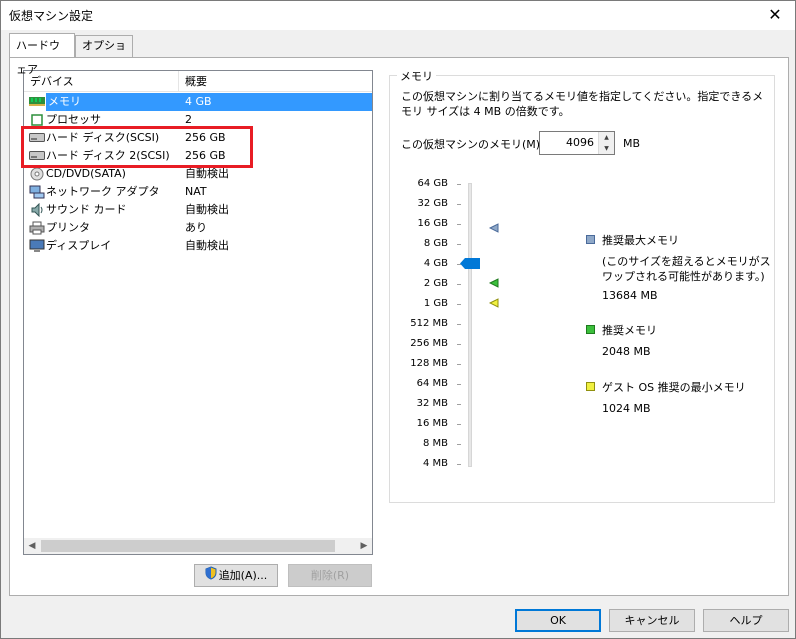 This screenshot has width=796, height=639. I want to click on memory-field-label: この仮想マシンのメモリ(M):, so click(472, 144).